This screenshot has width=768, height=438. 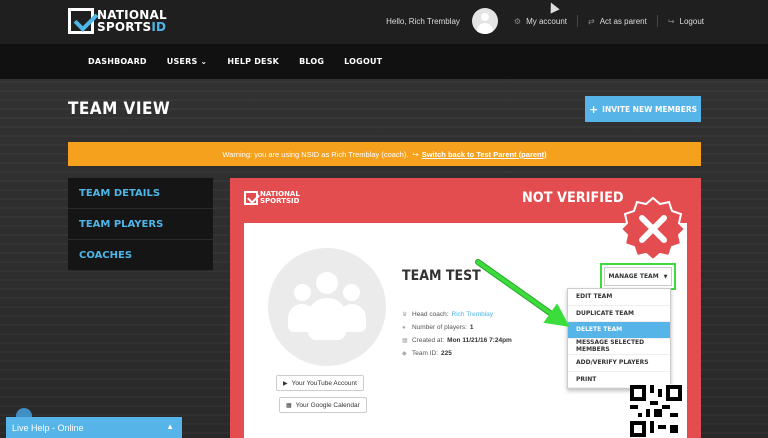 What do you see at coordinates (633, 276) in the screenshot?
I see `manage-team-label: MANAGE TEAM` at bounding box center [633, 276].